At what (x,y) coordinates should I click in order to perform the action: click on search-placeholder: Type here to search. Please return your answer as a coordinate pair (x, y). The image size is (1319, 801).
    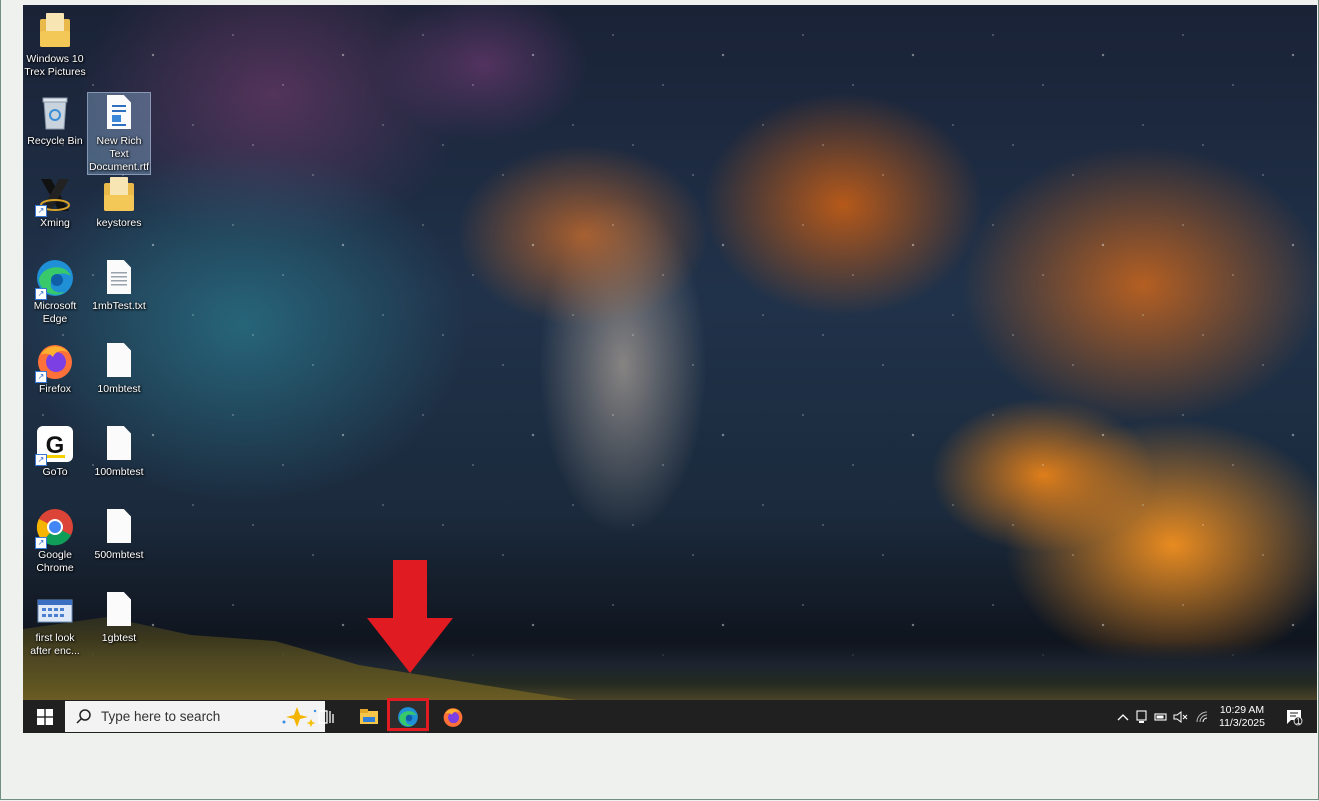
    Looking at the image, I should click on (161, 716).